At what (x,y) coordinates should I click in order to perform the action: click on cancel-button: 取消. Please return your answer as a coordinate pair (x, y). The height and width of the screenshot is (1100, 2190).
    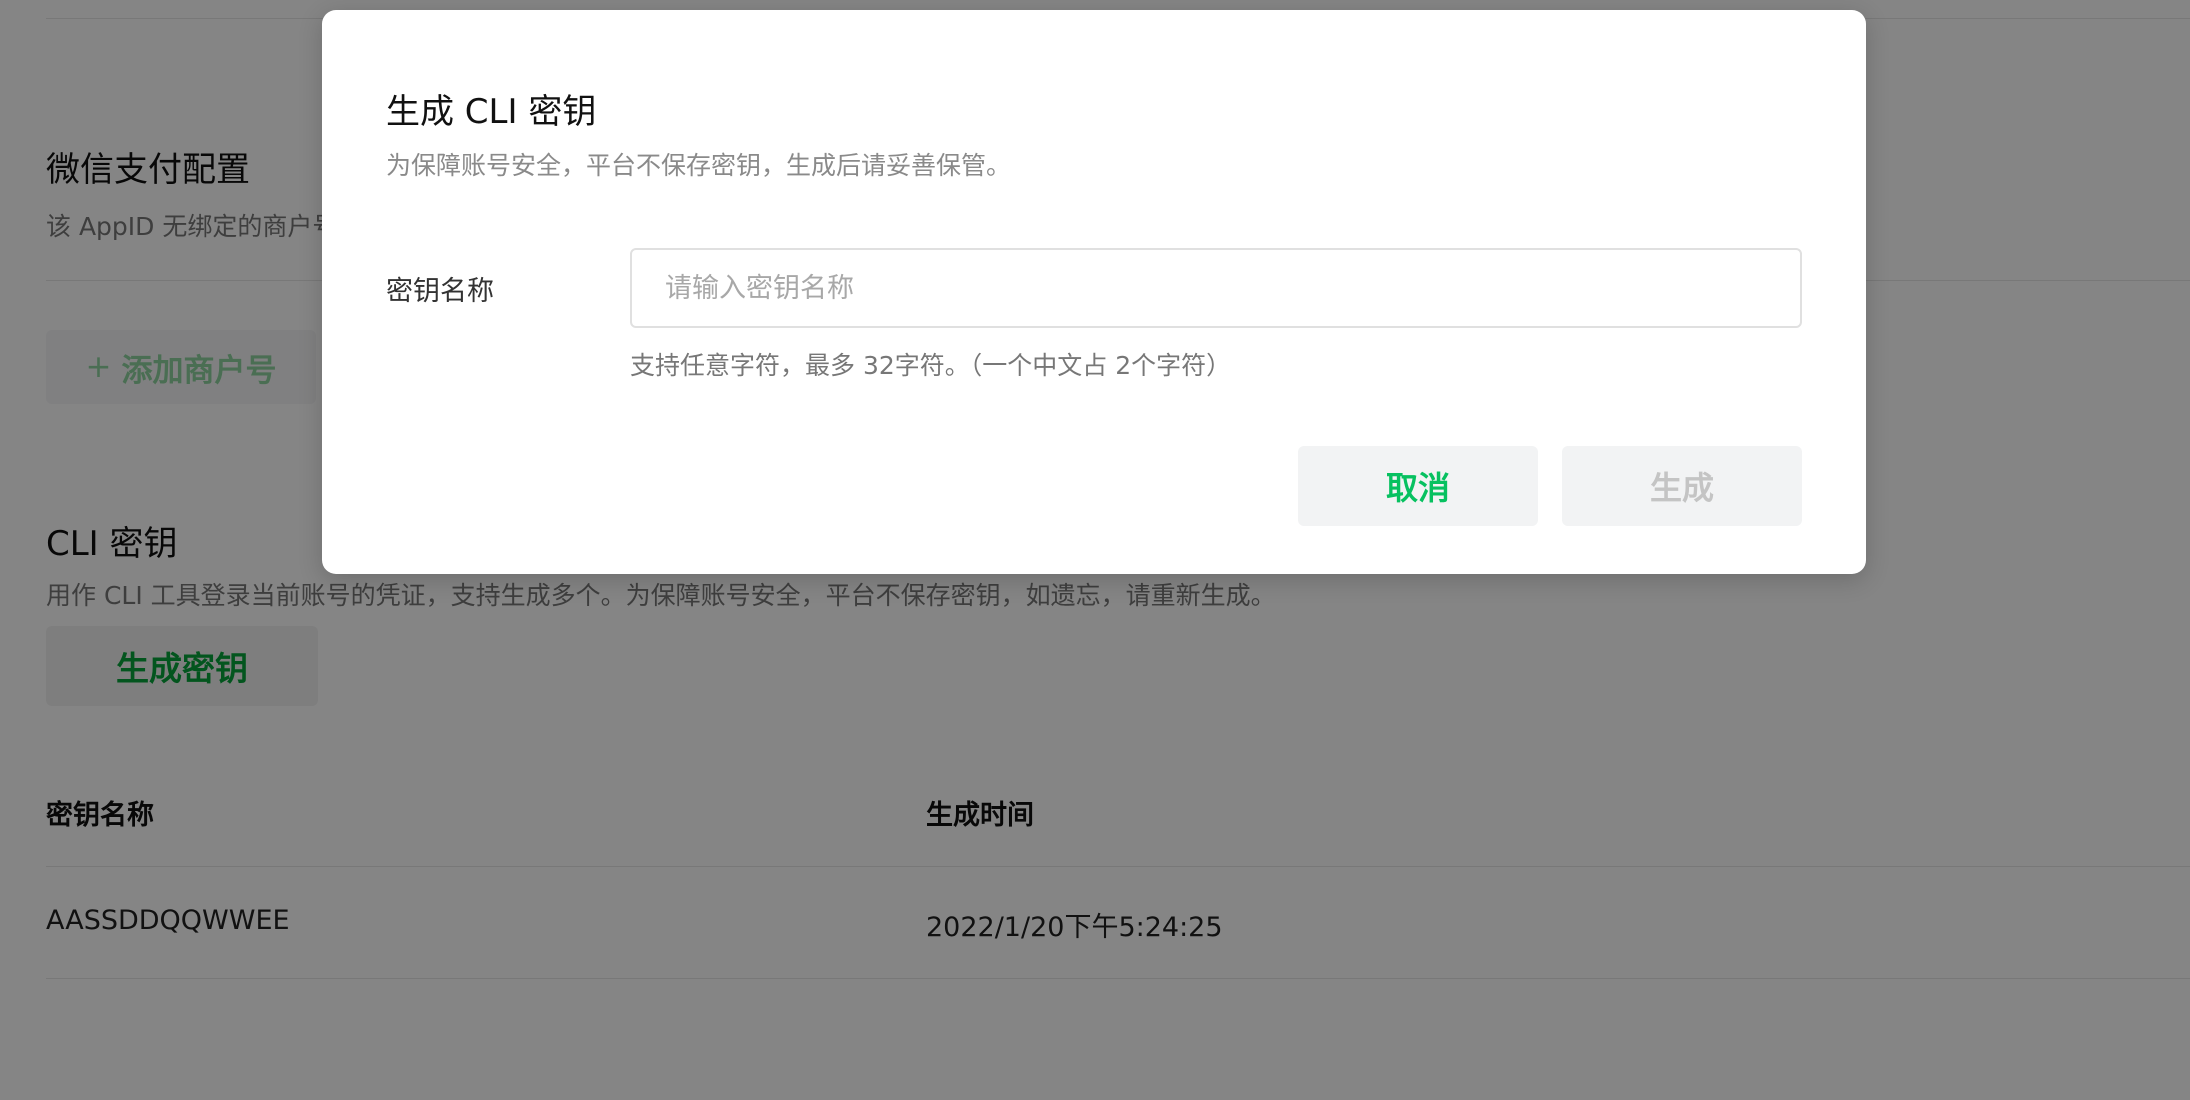
    Looking at the image, I should click on (1418, 486).